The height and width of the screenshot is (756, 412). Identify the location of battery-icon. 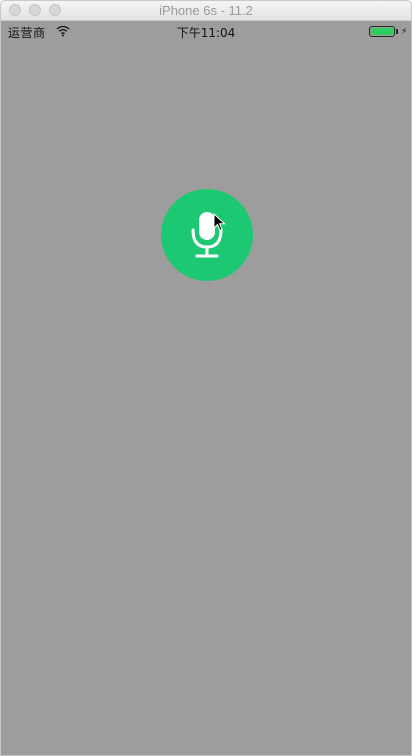
(382, 31).